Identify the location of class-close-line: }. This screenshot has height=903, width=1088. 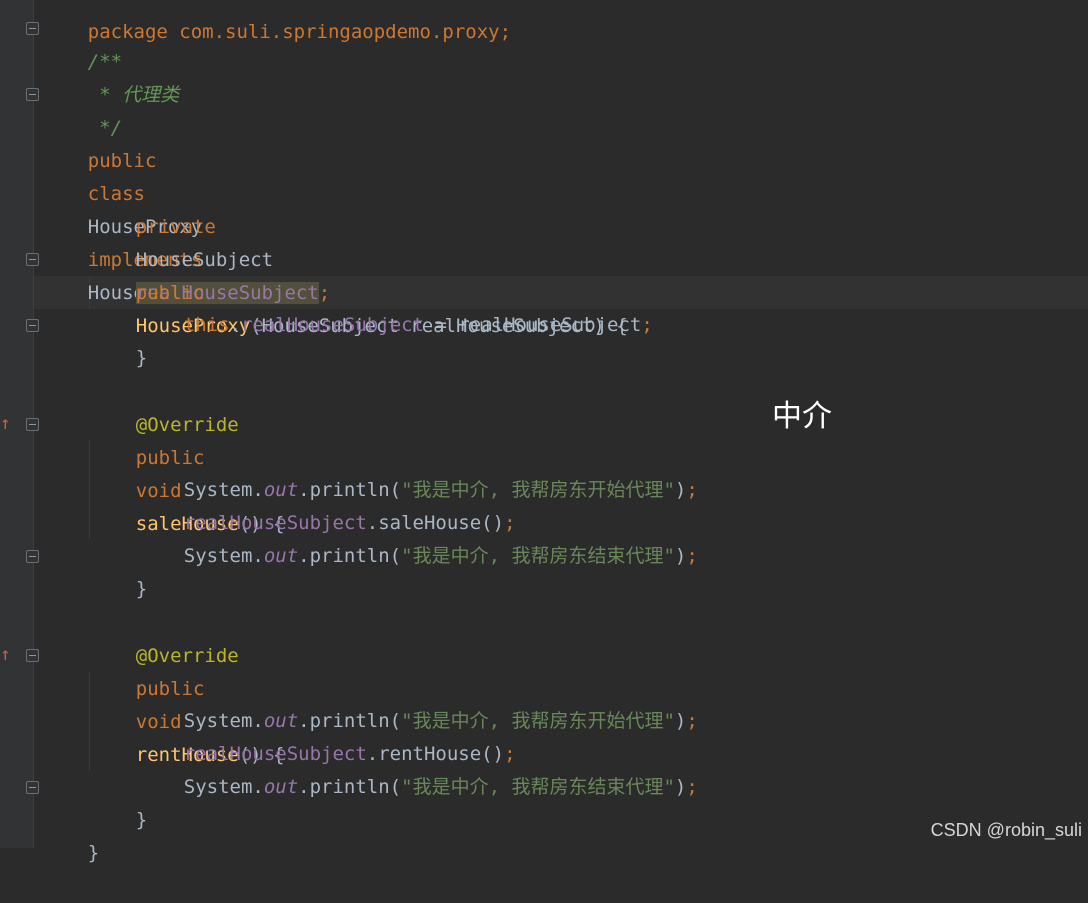
(70, 834).